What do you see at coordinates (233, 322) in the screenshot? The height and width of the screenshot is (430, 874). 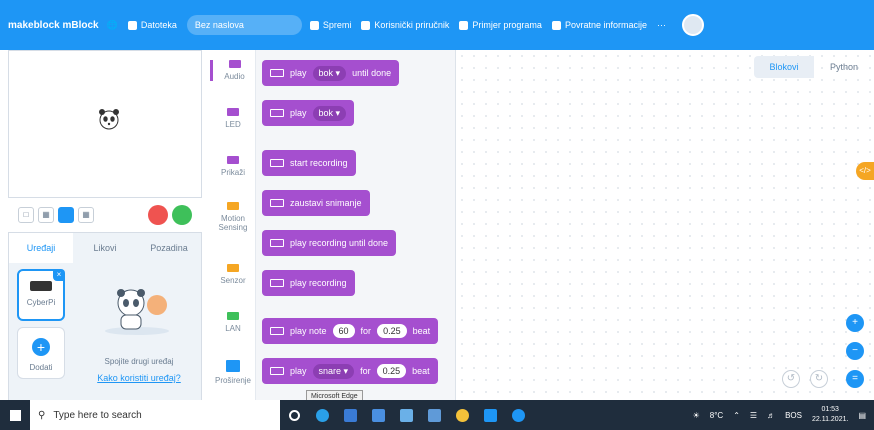 I see `category-lan: LAN` at bounding box center [233, 322].